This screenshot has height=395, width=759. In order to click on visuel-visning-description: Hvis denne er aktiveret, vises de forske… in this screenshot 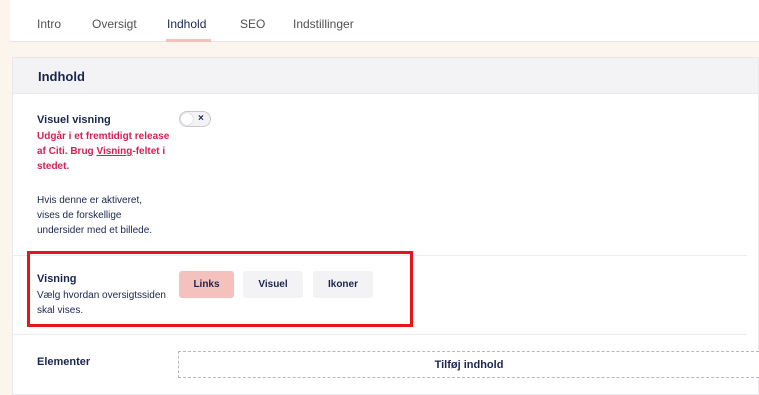, I will do `click(95, 215)`.